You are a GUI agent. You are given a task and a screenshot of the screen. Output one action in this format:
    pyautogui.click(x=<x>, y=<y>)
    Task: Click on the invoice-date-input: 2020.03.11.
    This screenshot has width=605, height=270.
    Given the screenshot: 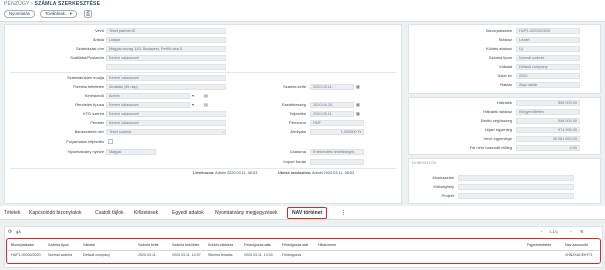 What is the action you would take?
    pyautogui.click(x=332, y=87)
    